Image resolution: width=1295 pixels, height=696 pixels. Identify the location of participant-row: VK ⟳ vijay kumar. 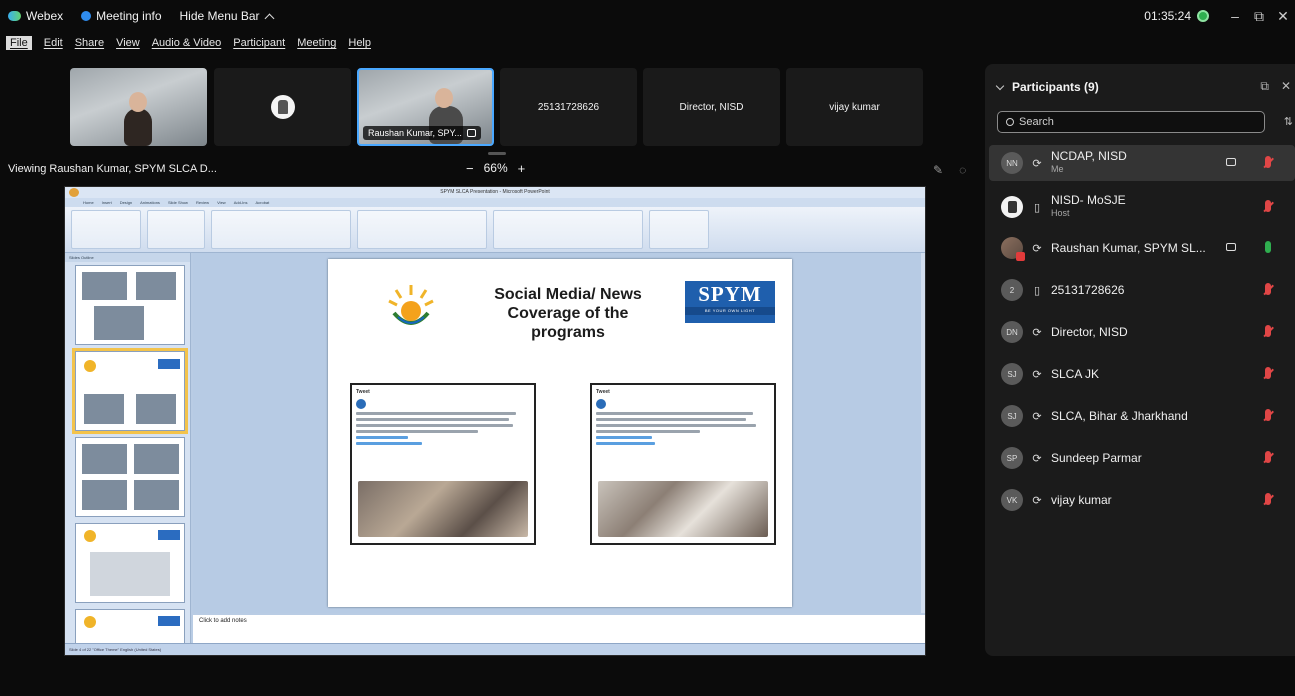
(1142, 500).